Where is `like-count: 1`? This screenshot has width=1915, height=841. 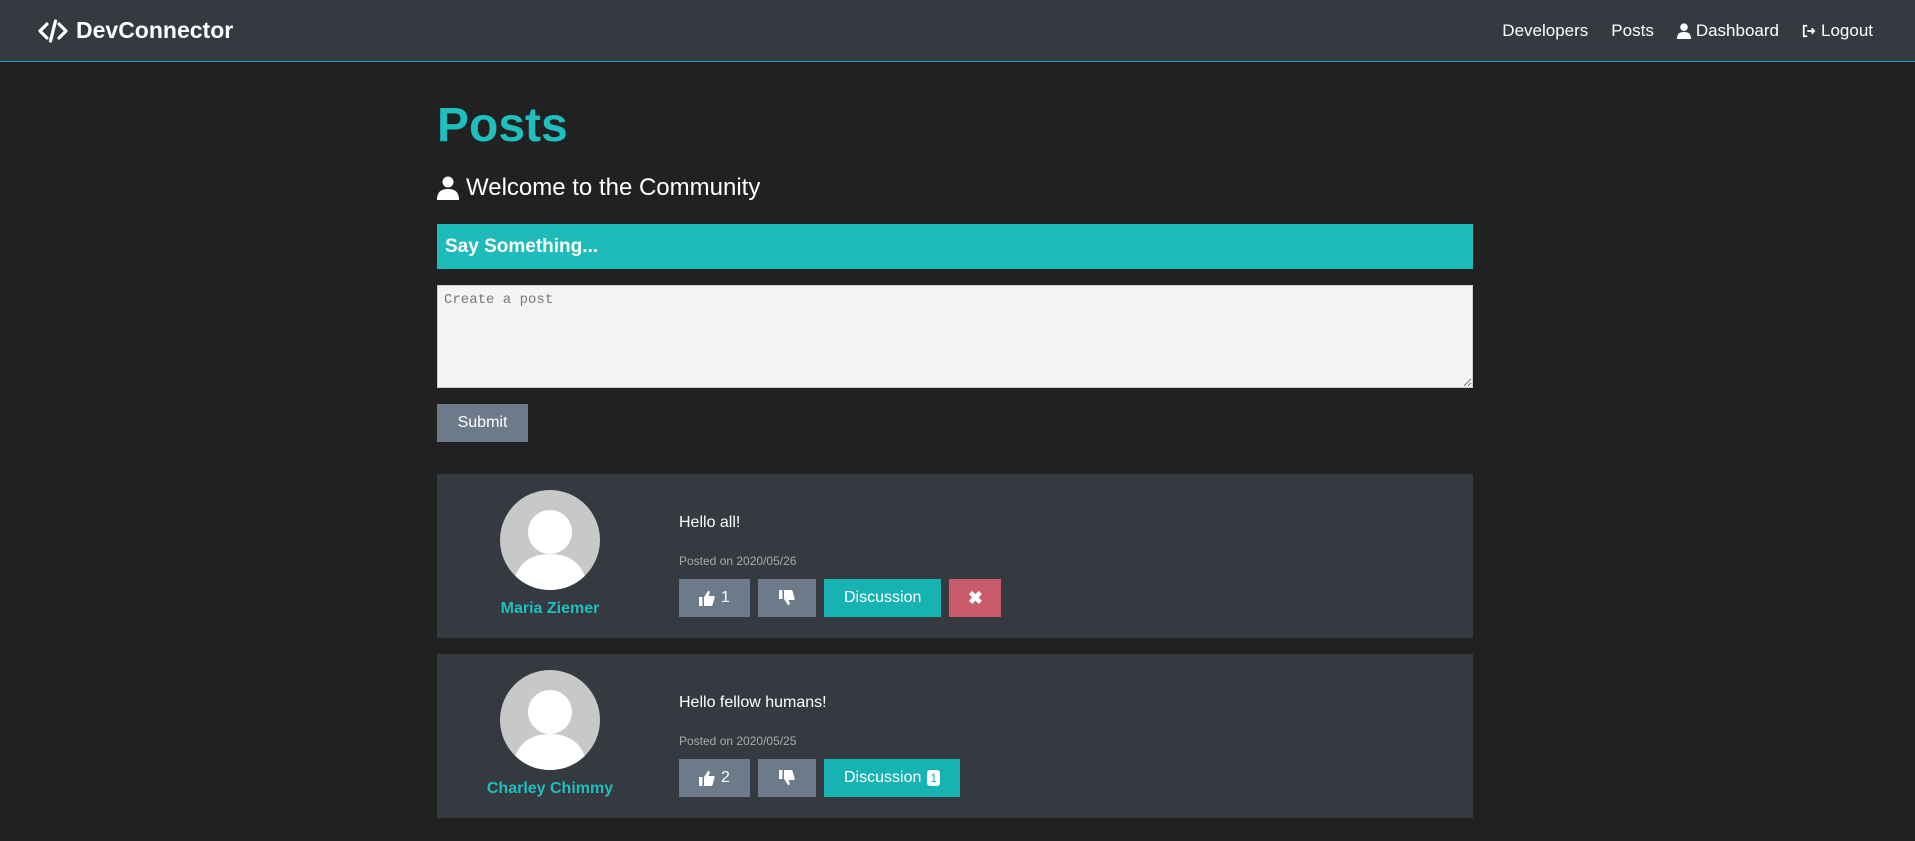
like-count: 1 is located at coordinates (725, 597).